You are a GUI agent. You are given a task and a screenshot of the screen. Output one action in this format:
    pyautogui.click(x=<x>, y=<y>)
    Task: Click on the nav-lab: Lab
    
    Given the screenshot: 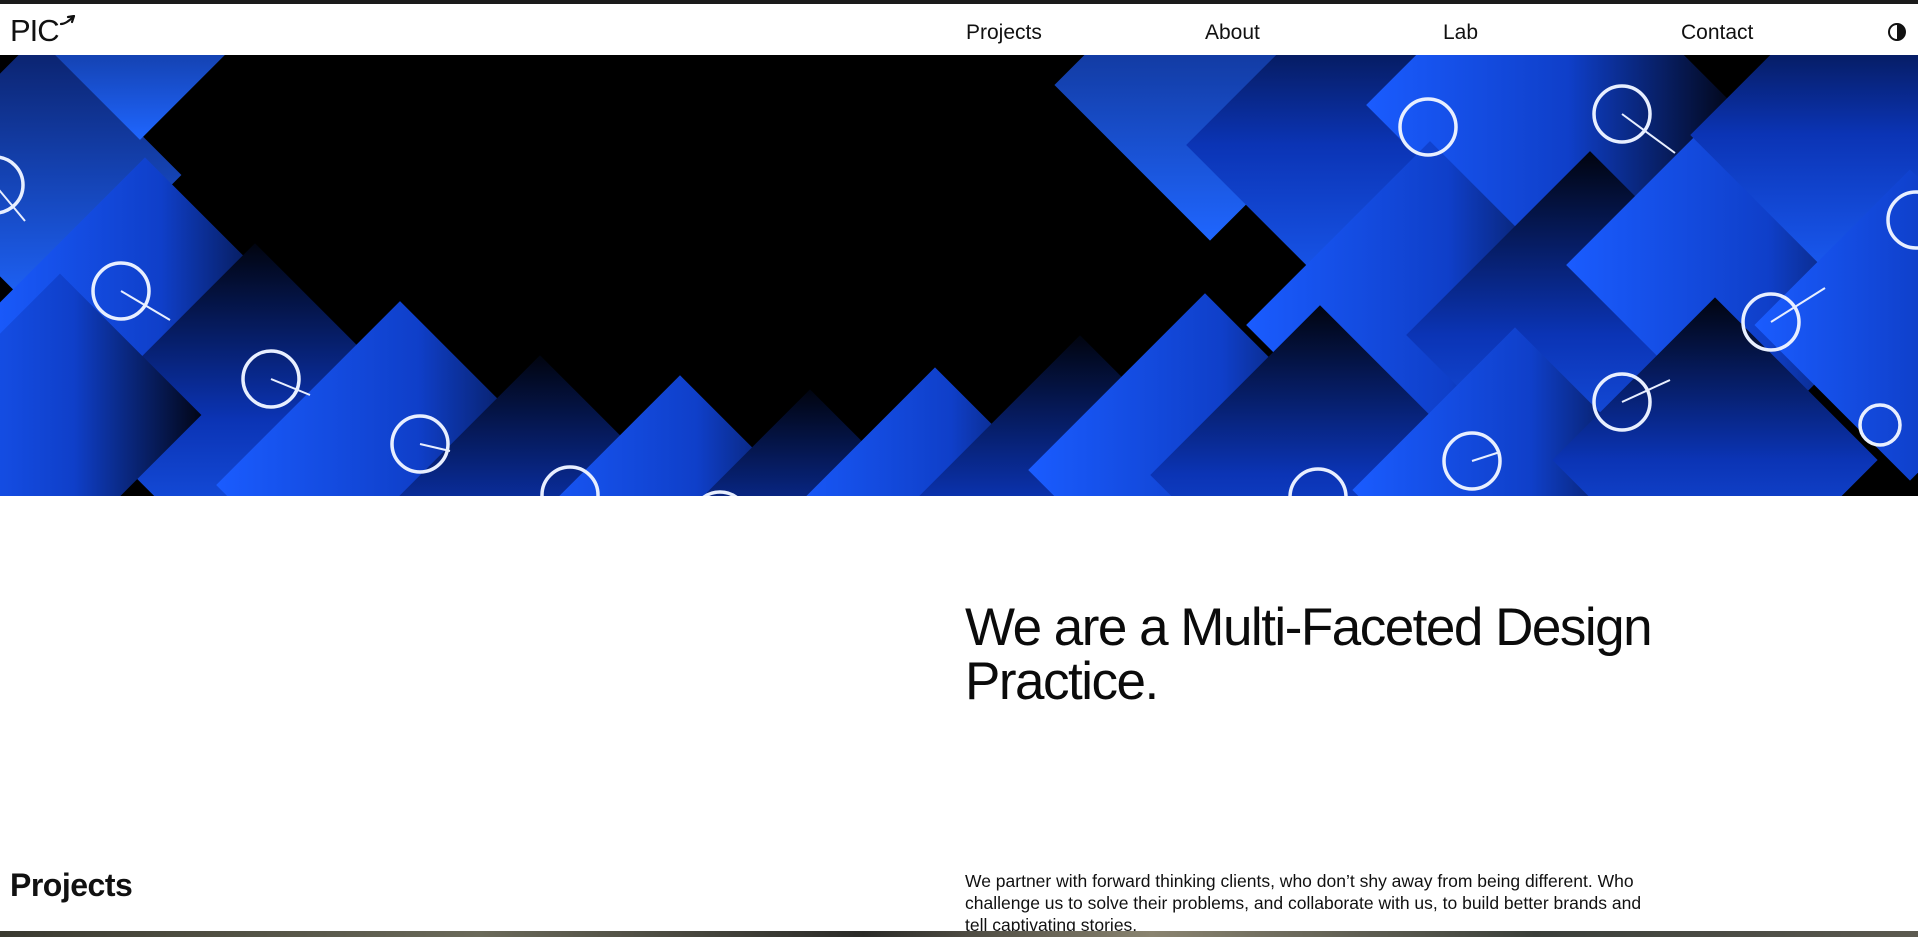 What is the action you would take?
    pyautogui.click(x=1460, y=33)
    